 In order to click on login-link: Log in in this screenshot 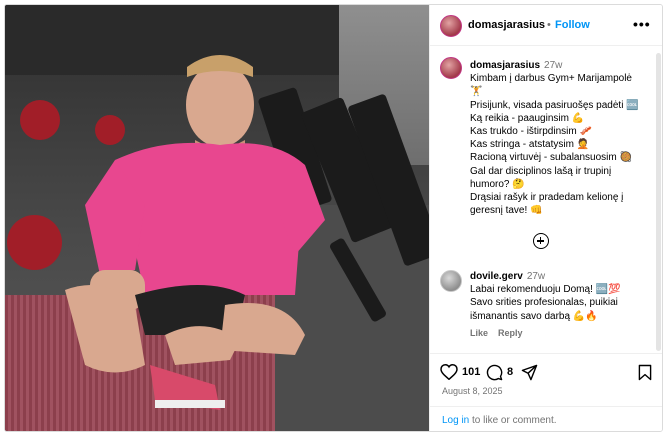, I will do `click(455, 420)`.